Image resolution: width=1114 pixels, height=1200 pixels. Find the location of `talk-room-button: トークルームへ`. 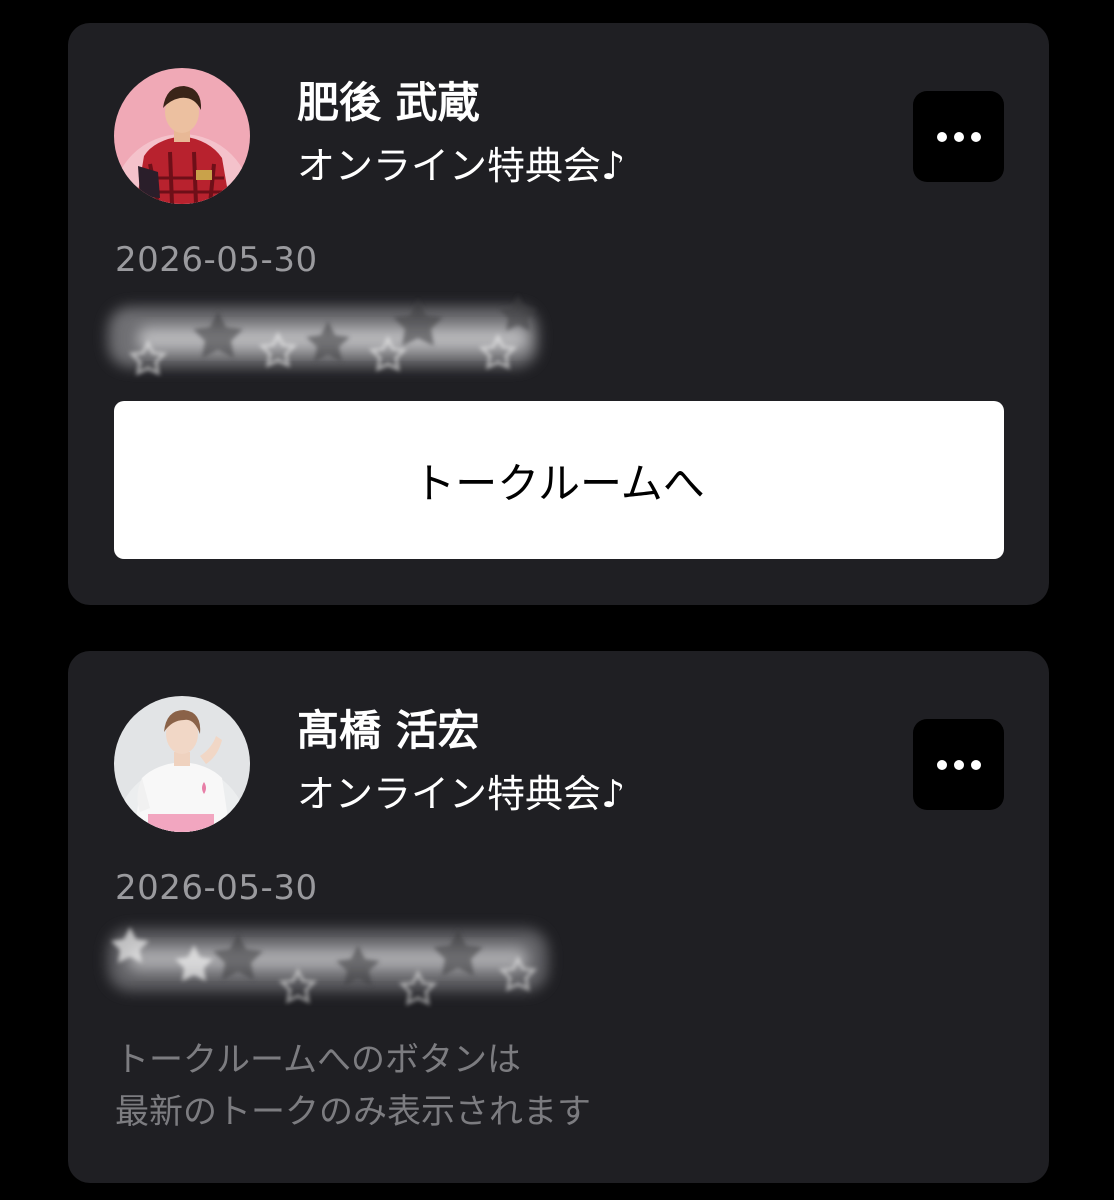

talk-room-button: トークルームへ is located at coordinates (559, 480).